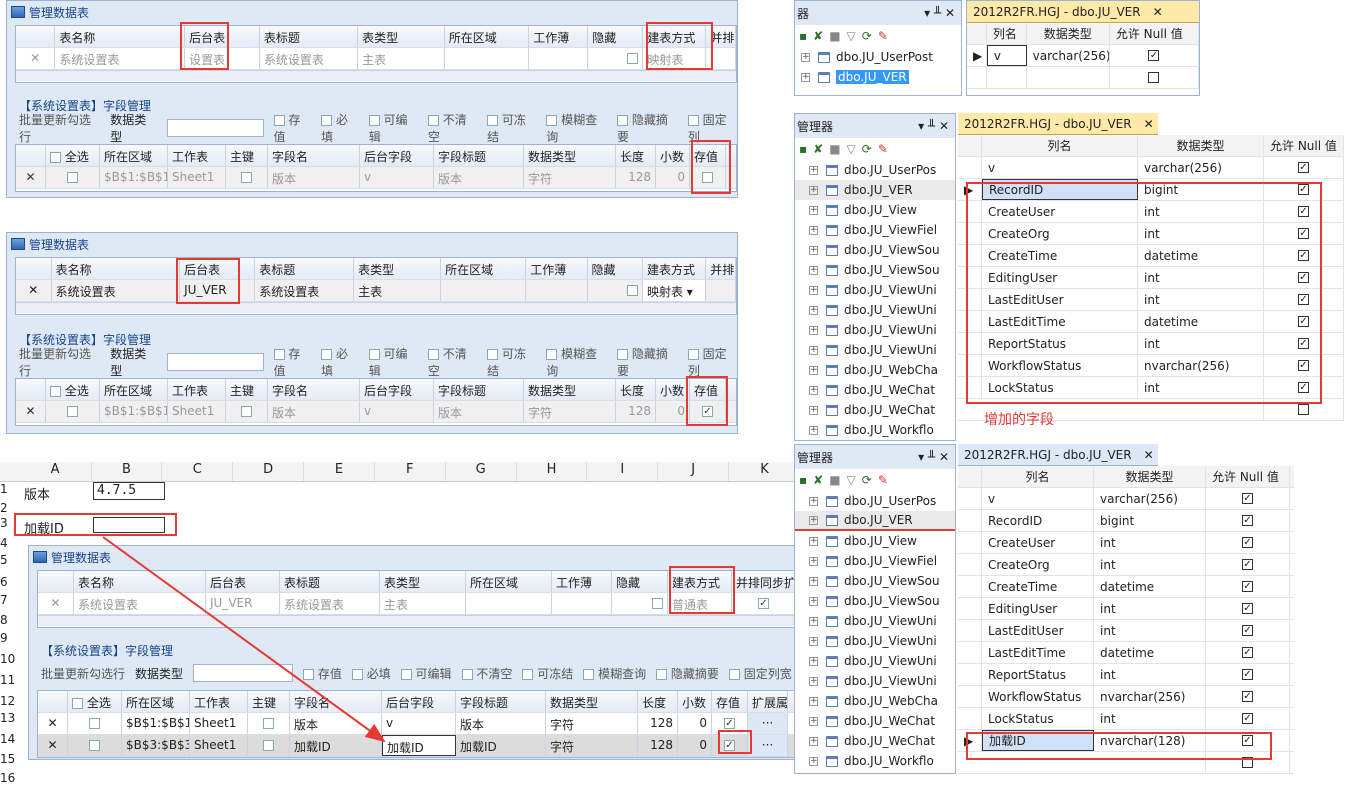 Image resolution: width=1365 pixels, height=789 pixels. What do you see at coordinates (1126, 631) in the screenshot?
I see `column-row: LastEditUser int ✓` at bounding box center [1126, 631].